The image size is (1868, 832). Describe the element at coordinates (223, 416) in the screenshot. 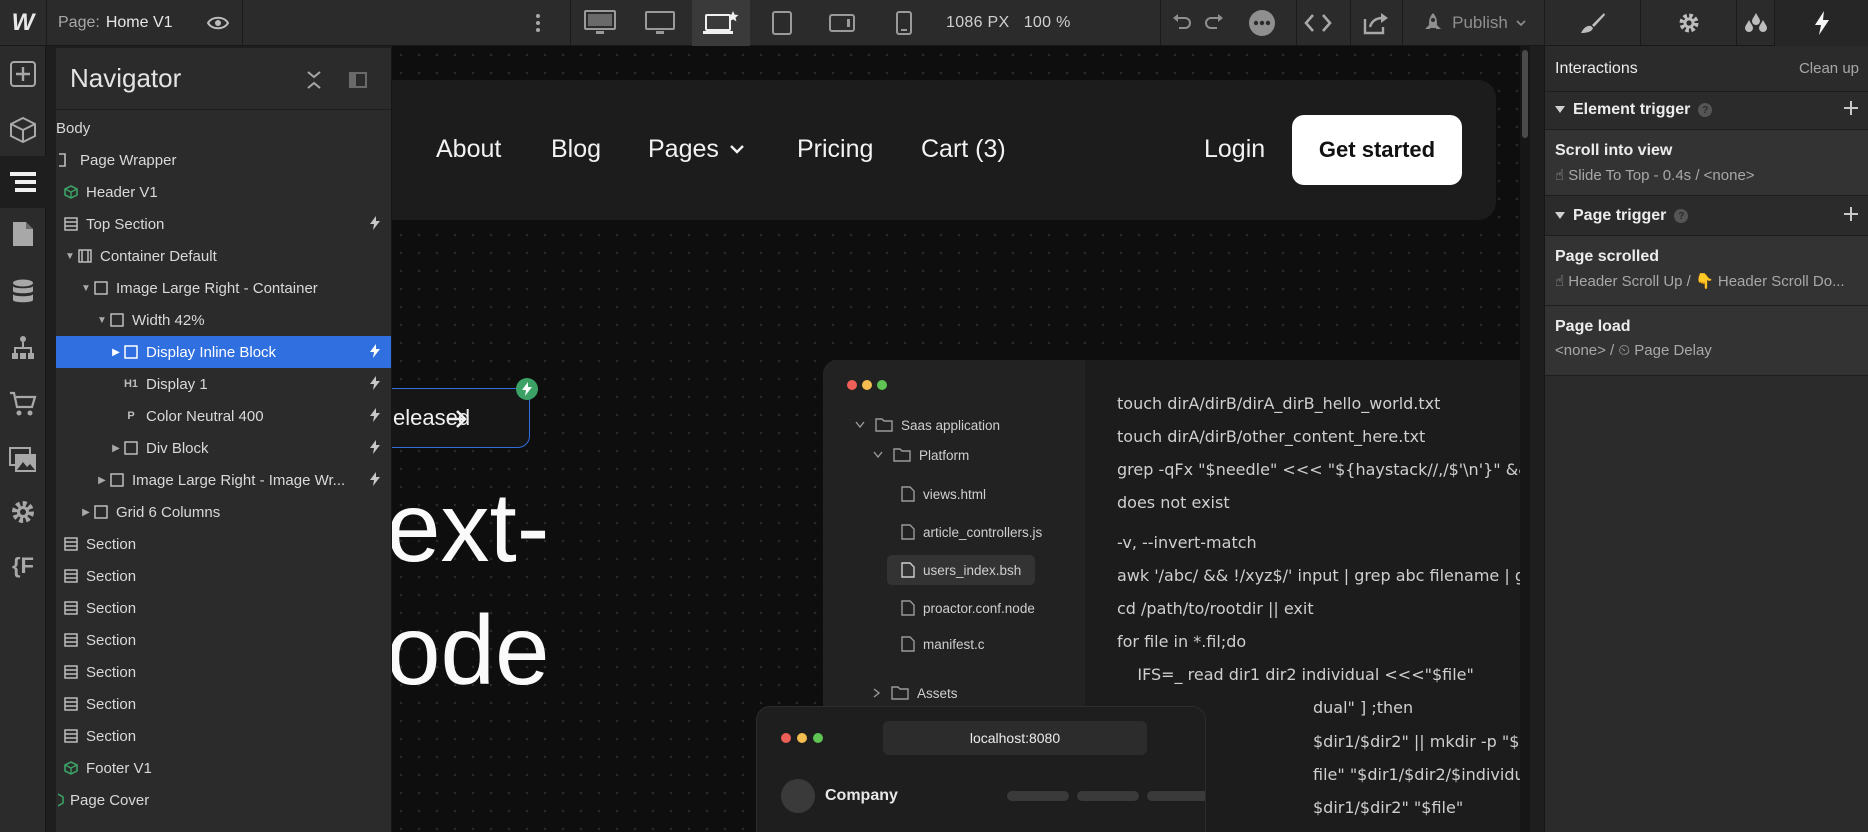

I see `tree-item-color-neutral-400: P Color Neutral 400` at that location.